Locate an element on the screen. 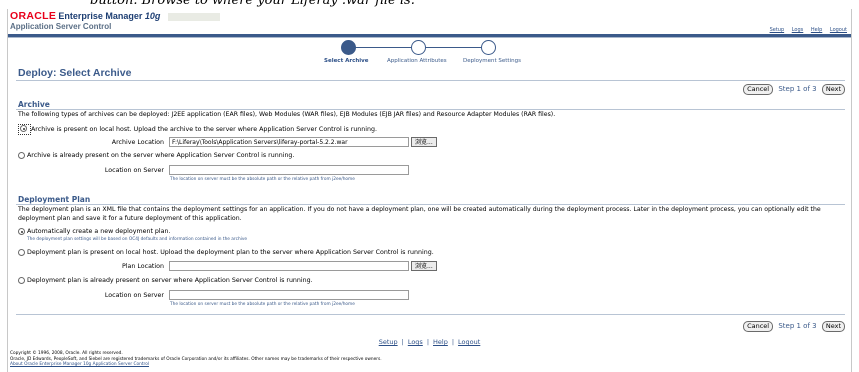 The image size is (859, 372). oracle-logo: ORACLE is located at coordinates (33, 16).